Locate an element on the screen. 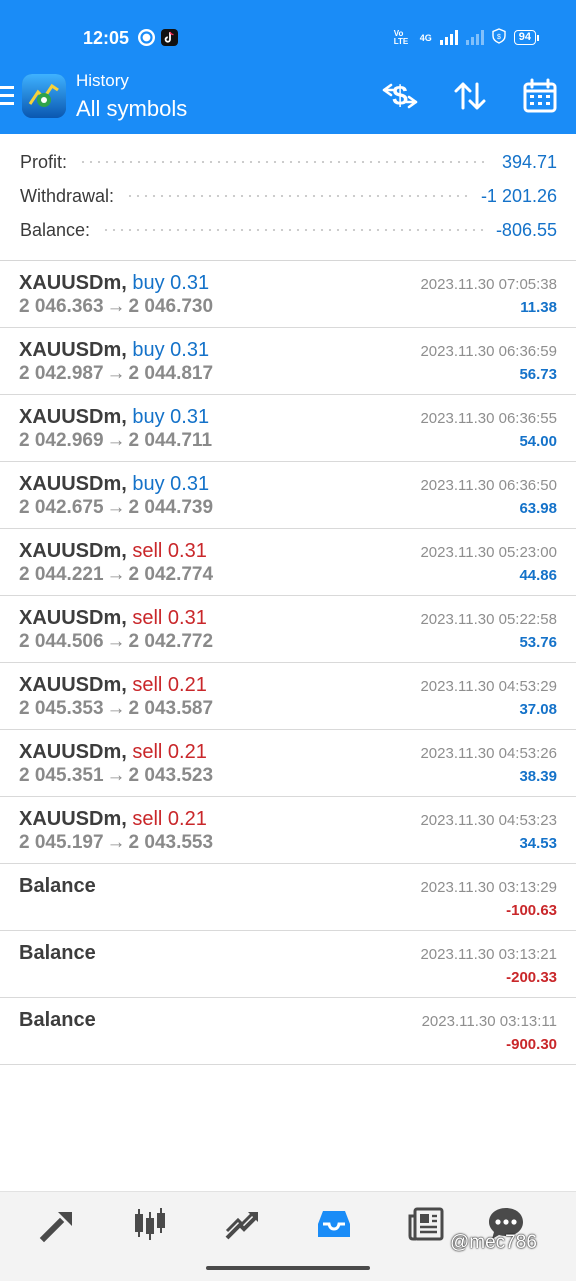 This screenshot has height=1281, width=576. deal-time: 2023.11.30 04:53:29 is located at coordinates (488, 686).